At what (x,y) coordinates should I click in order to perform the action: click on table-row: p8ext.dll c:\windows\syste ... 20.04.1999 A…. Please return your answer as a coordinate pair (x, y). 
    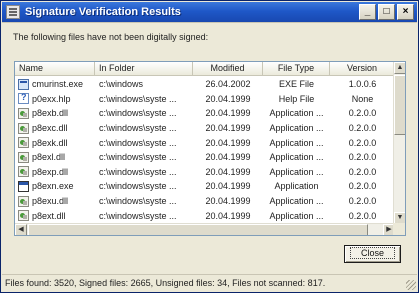
    Looking at the image, I should click on (205, 215).